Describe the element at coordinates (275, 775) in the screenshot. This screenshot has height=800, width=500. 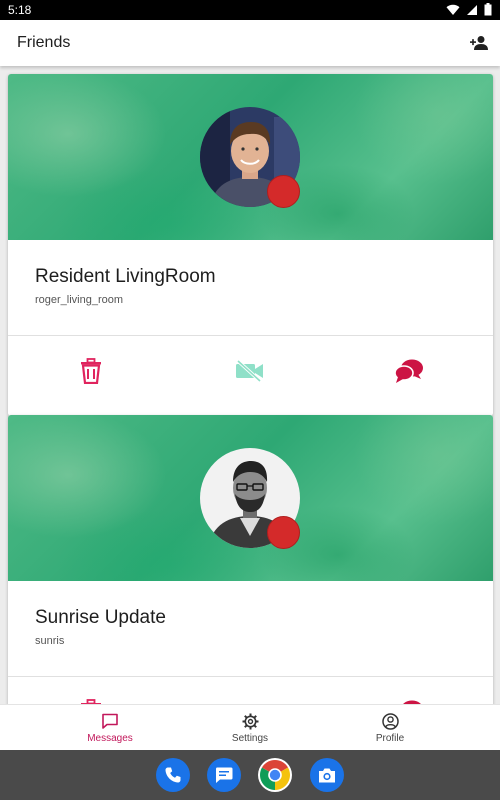
I see `chrome-app-icon` at that location.